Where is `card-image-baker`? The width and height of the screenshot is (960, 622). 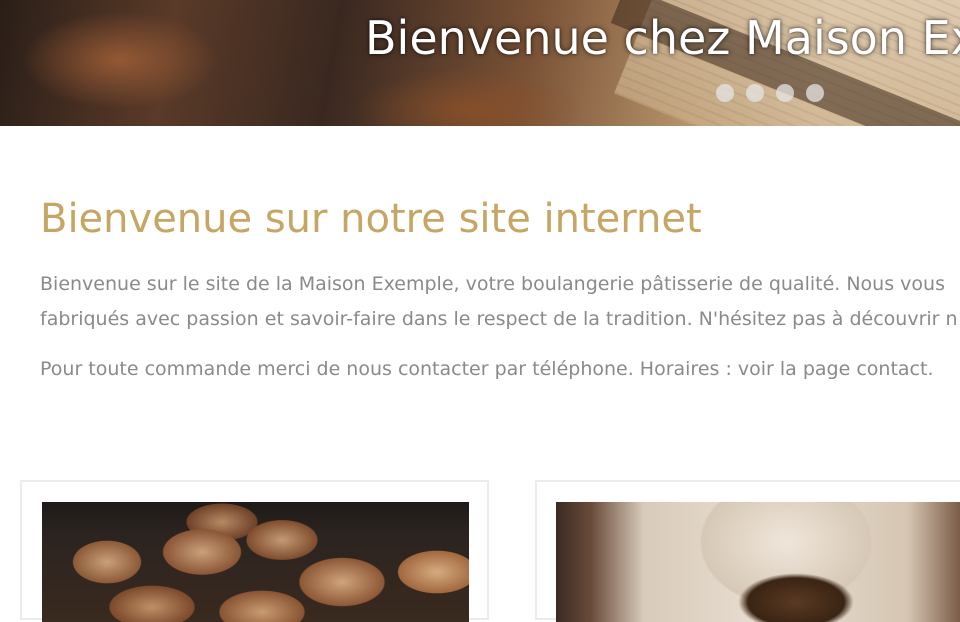 card-image-baker is located at coordinates (758, 562).